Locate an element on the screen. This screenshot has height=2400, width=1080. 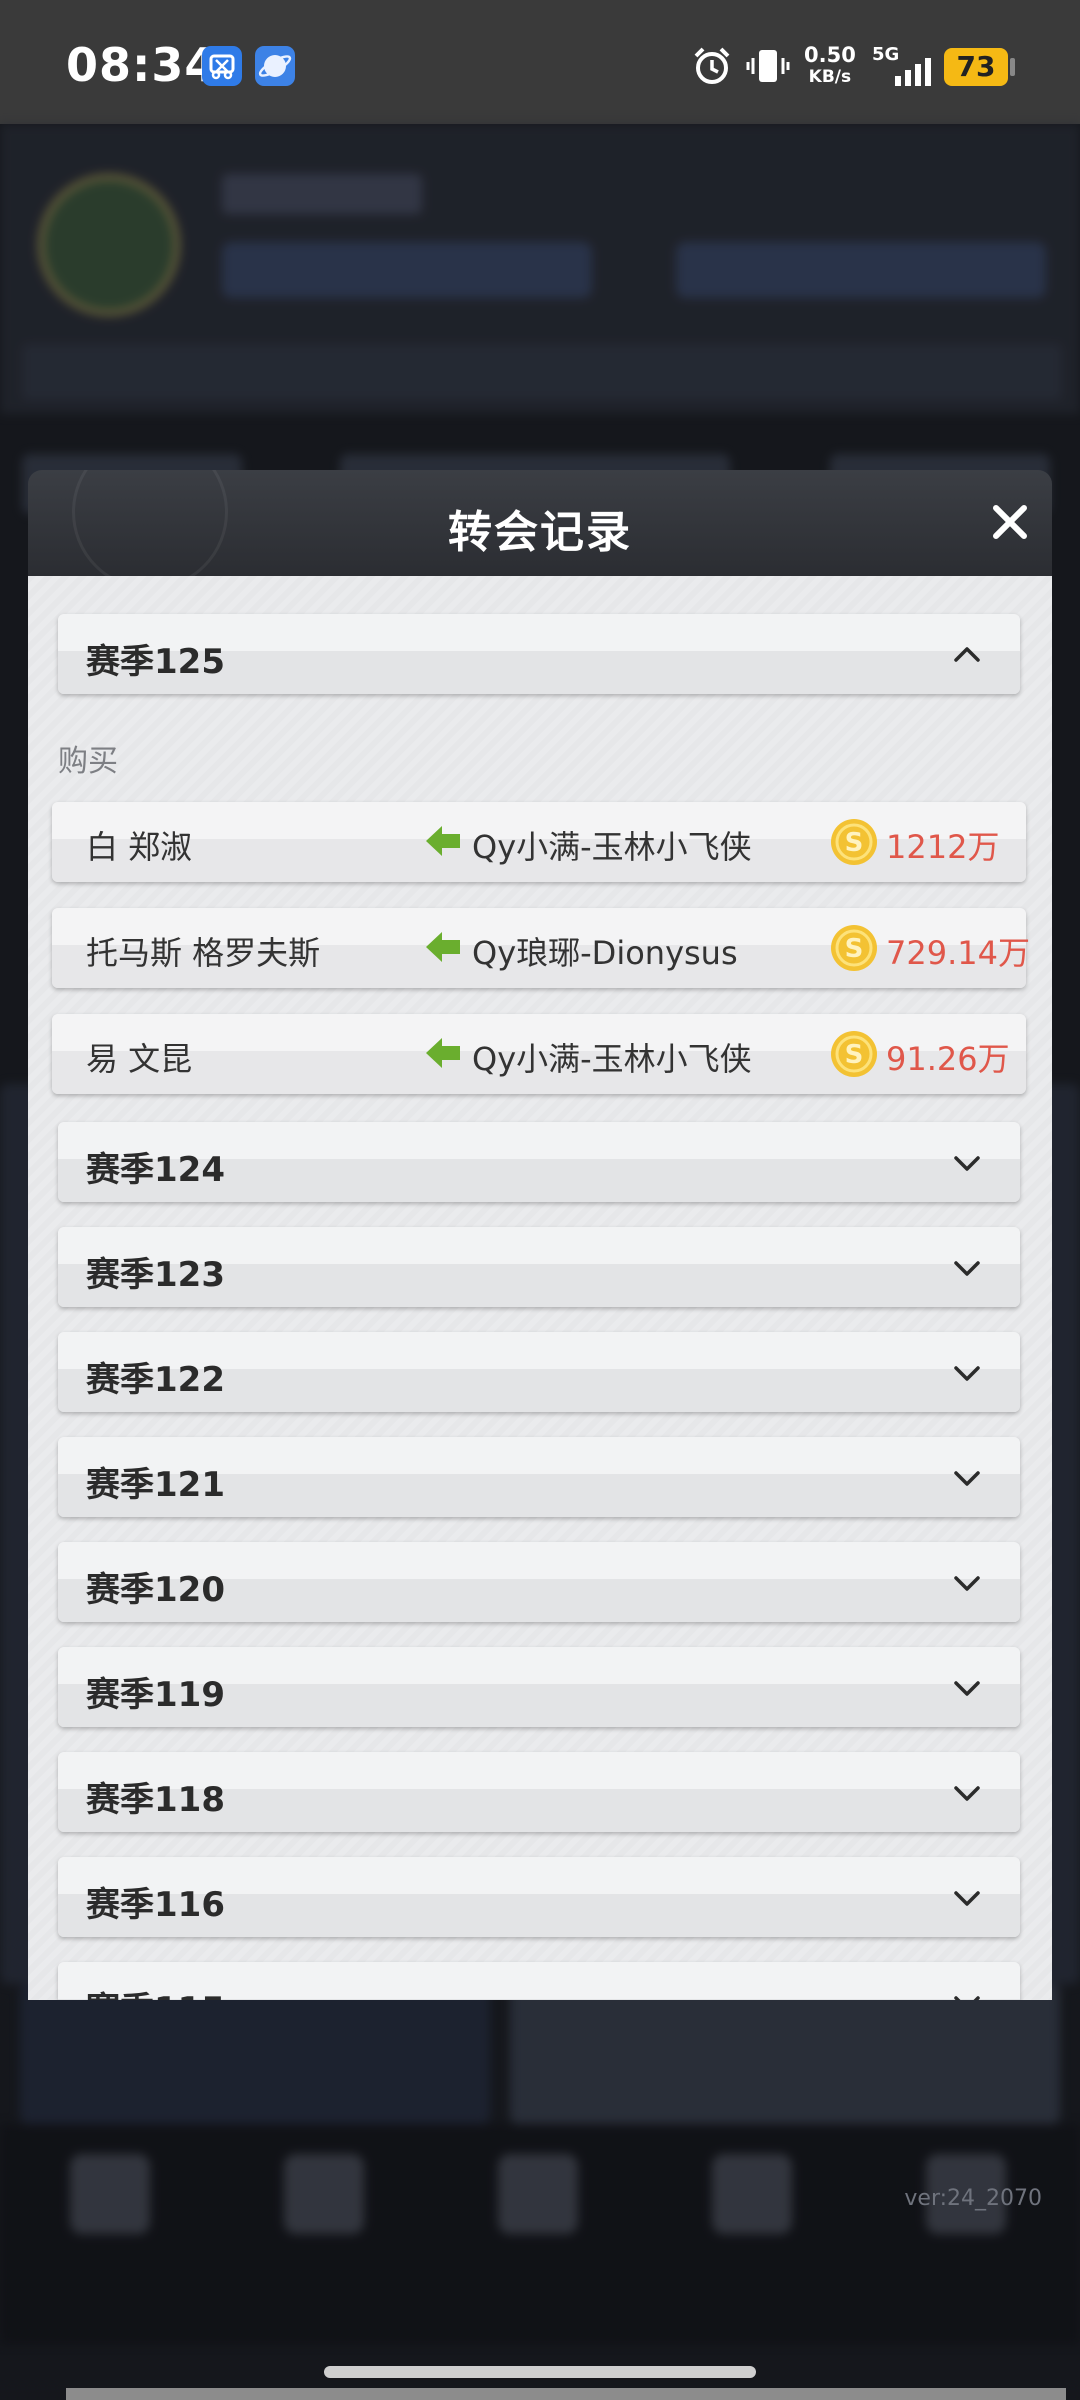
season-label: 赛季115 is located at coordinates (155, 1991).